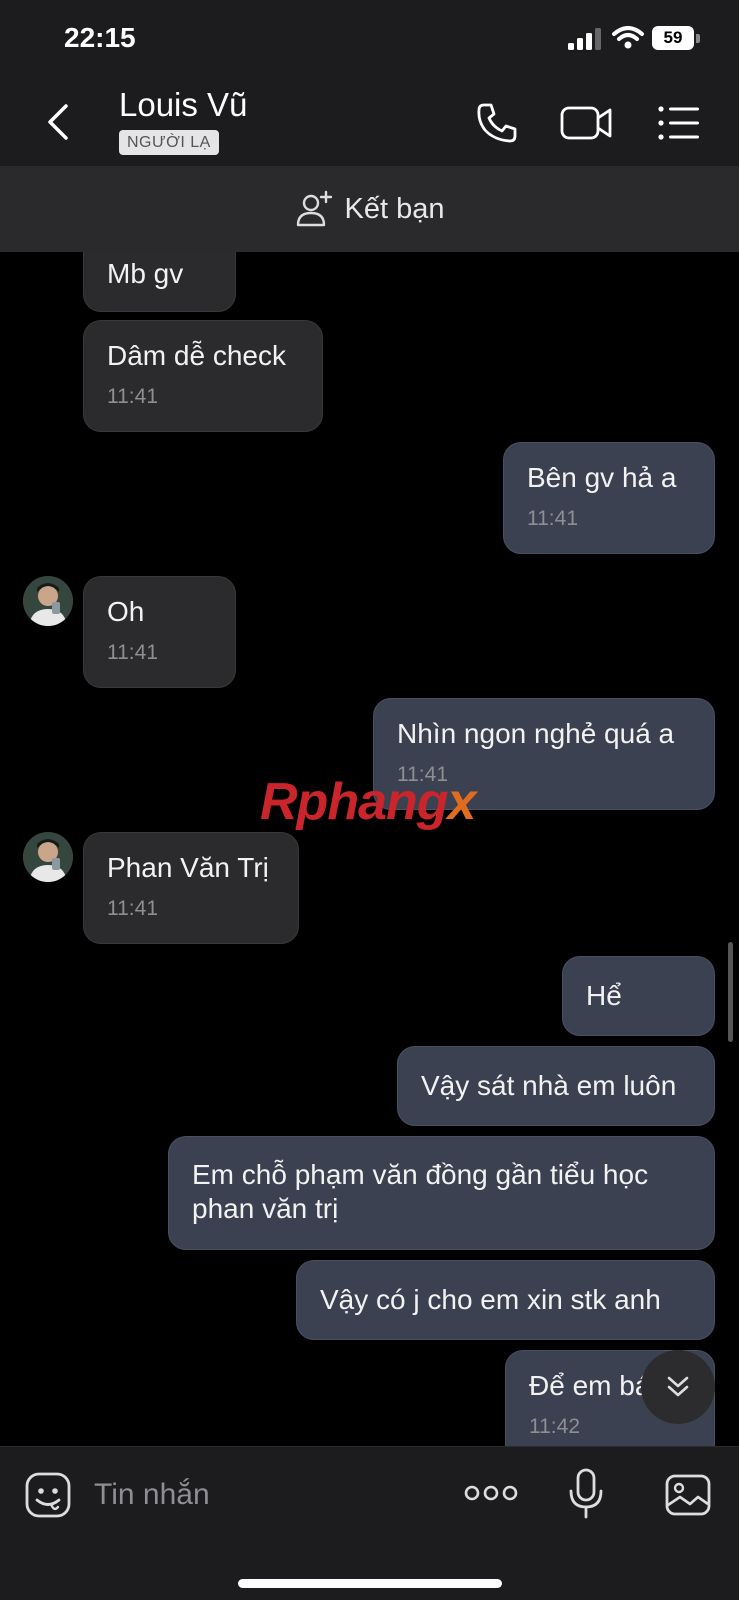  What do you see at coordinates (490, 1299) in the screenshot?
I see `message-text: Vậy có j cho em xin stk anh` at bounding box center [490, 1299].